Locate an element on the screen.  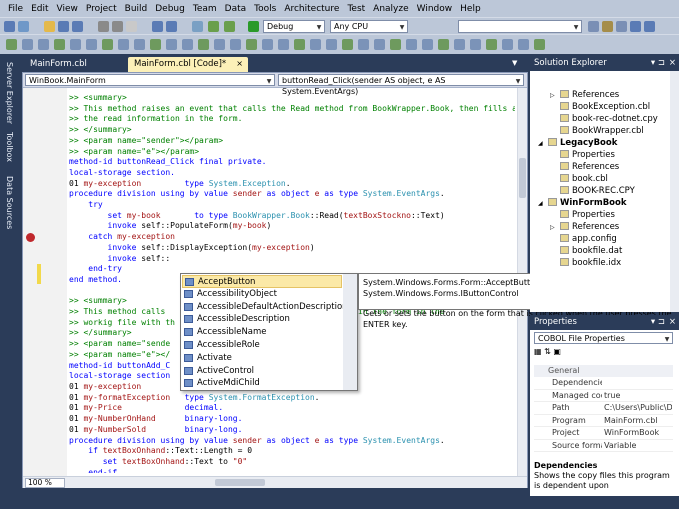
property-pages-icon: ▣ is located at coordinates (557, 351).